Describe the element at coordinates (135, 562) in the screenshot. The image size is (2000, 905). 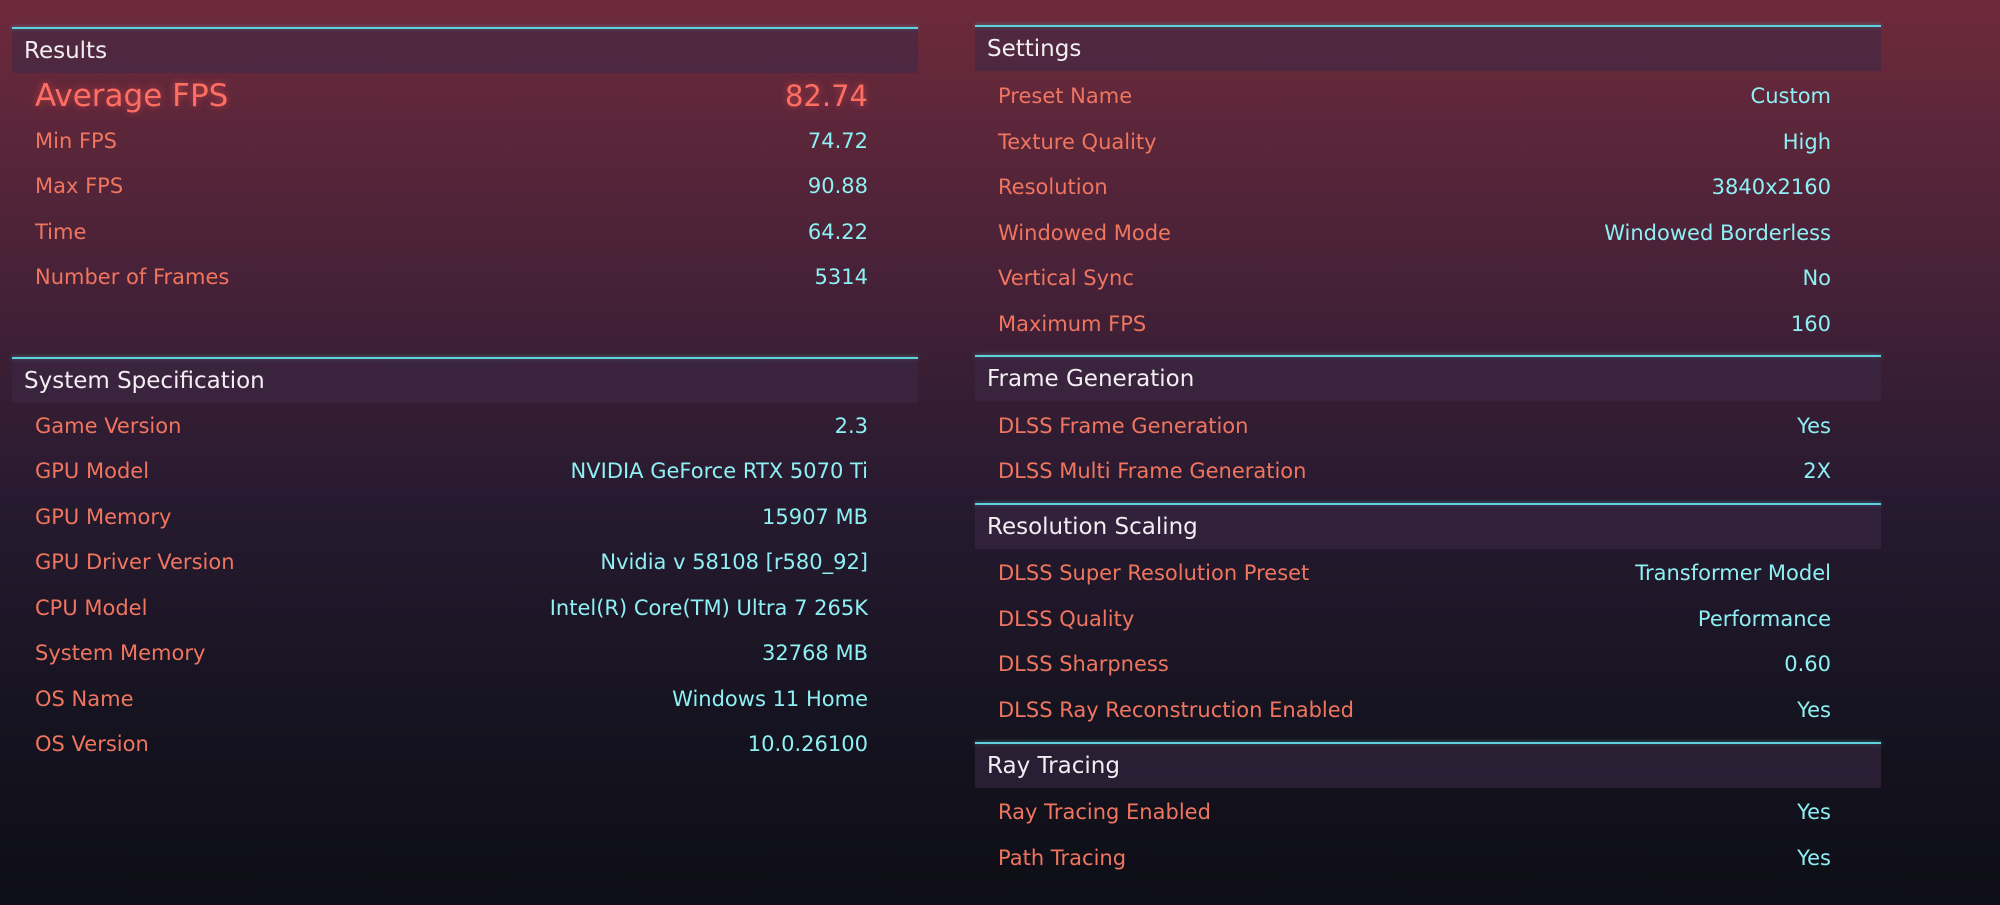
I see `row-label: GPU Driver Version` at that location.